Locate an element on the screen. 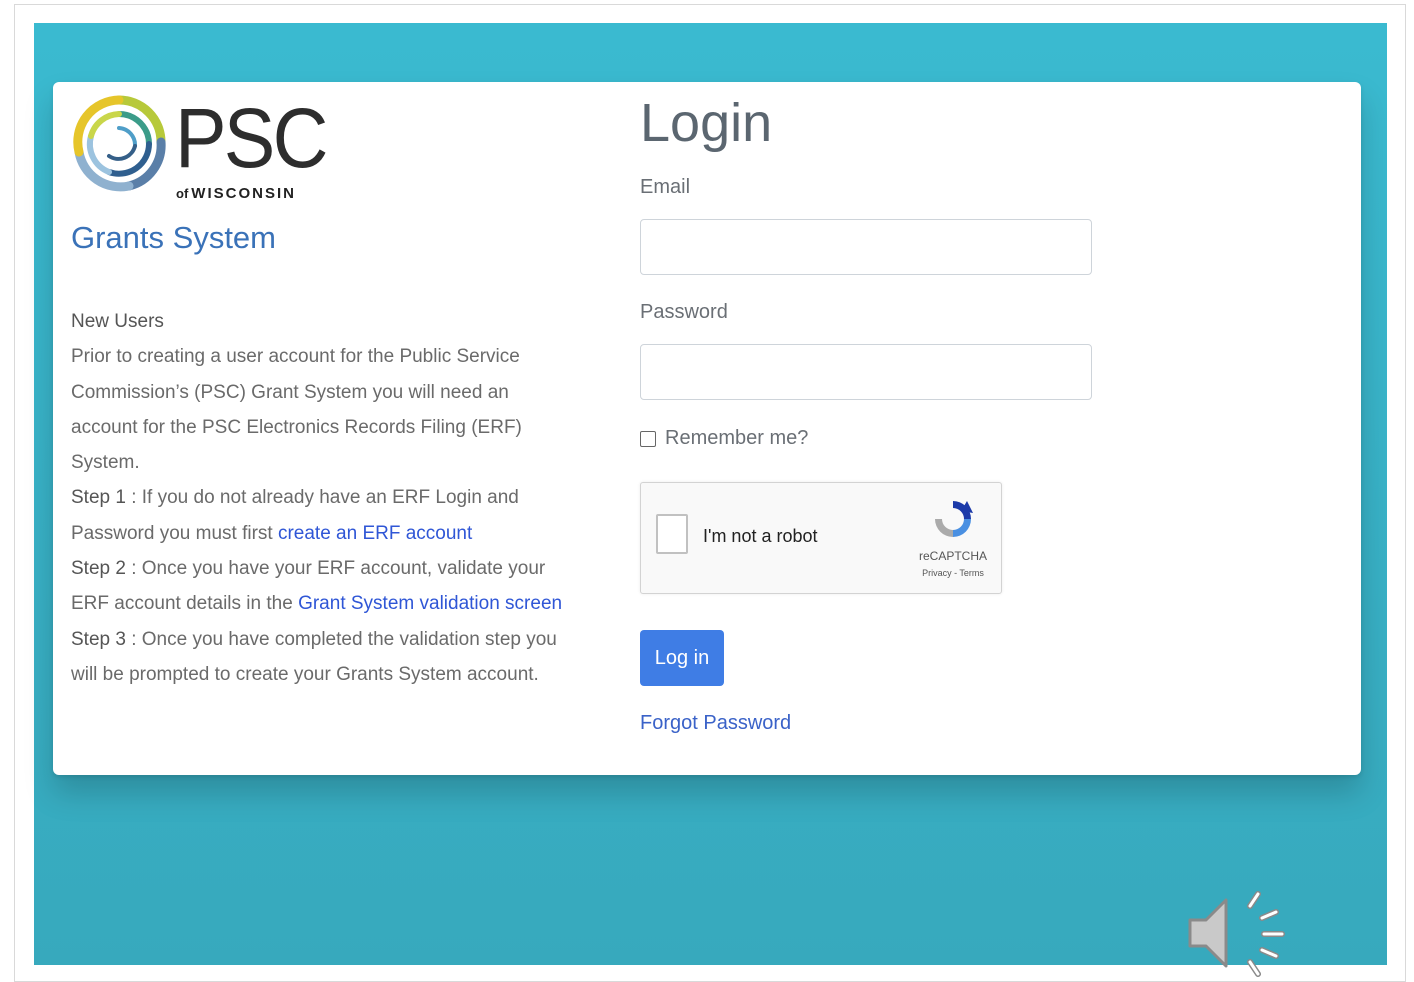  step-2-label: Step 2 is located at coordinates (98, 569).